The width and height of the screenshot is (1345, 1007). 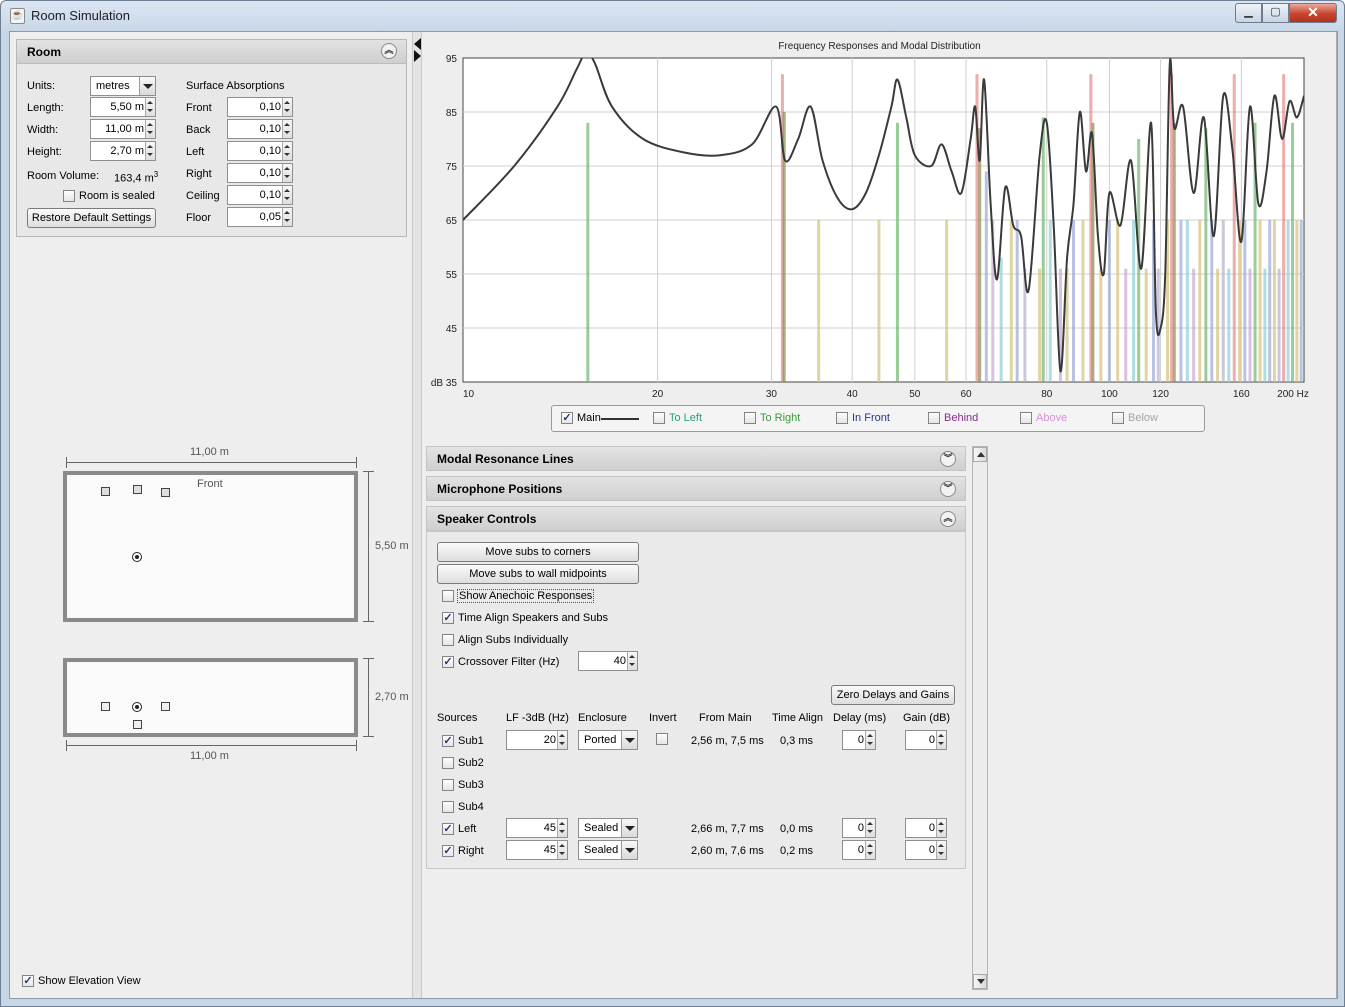 What do you see at coordinates (980, 981) in the screenshot?
I see `scroll-down-icon` at bounding box center [980, 981].